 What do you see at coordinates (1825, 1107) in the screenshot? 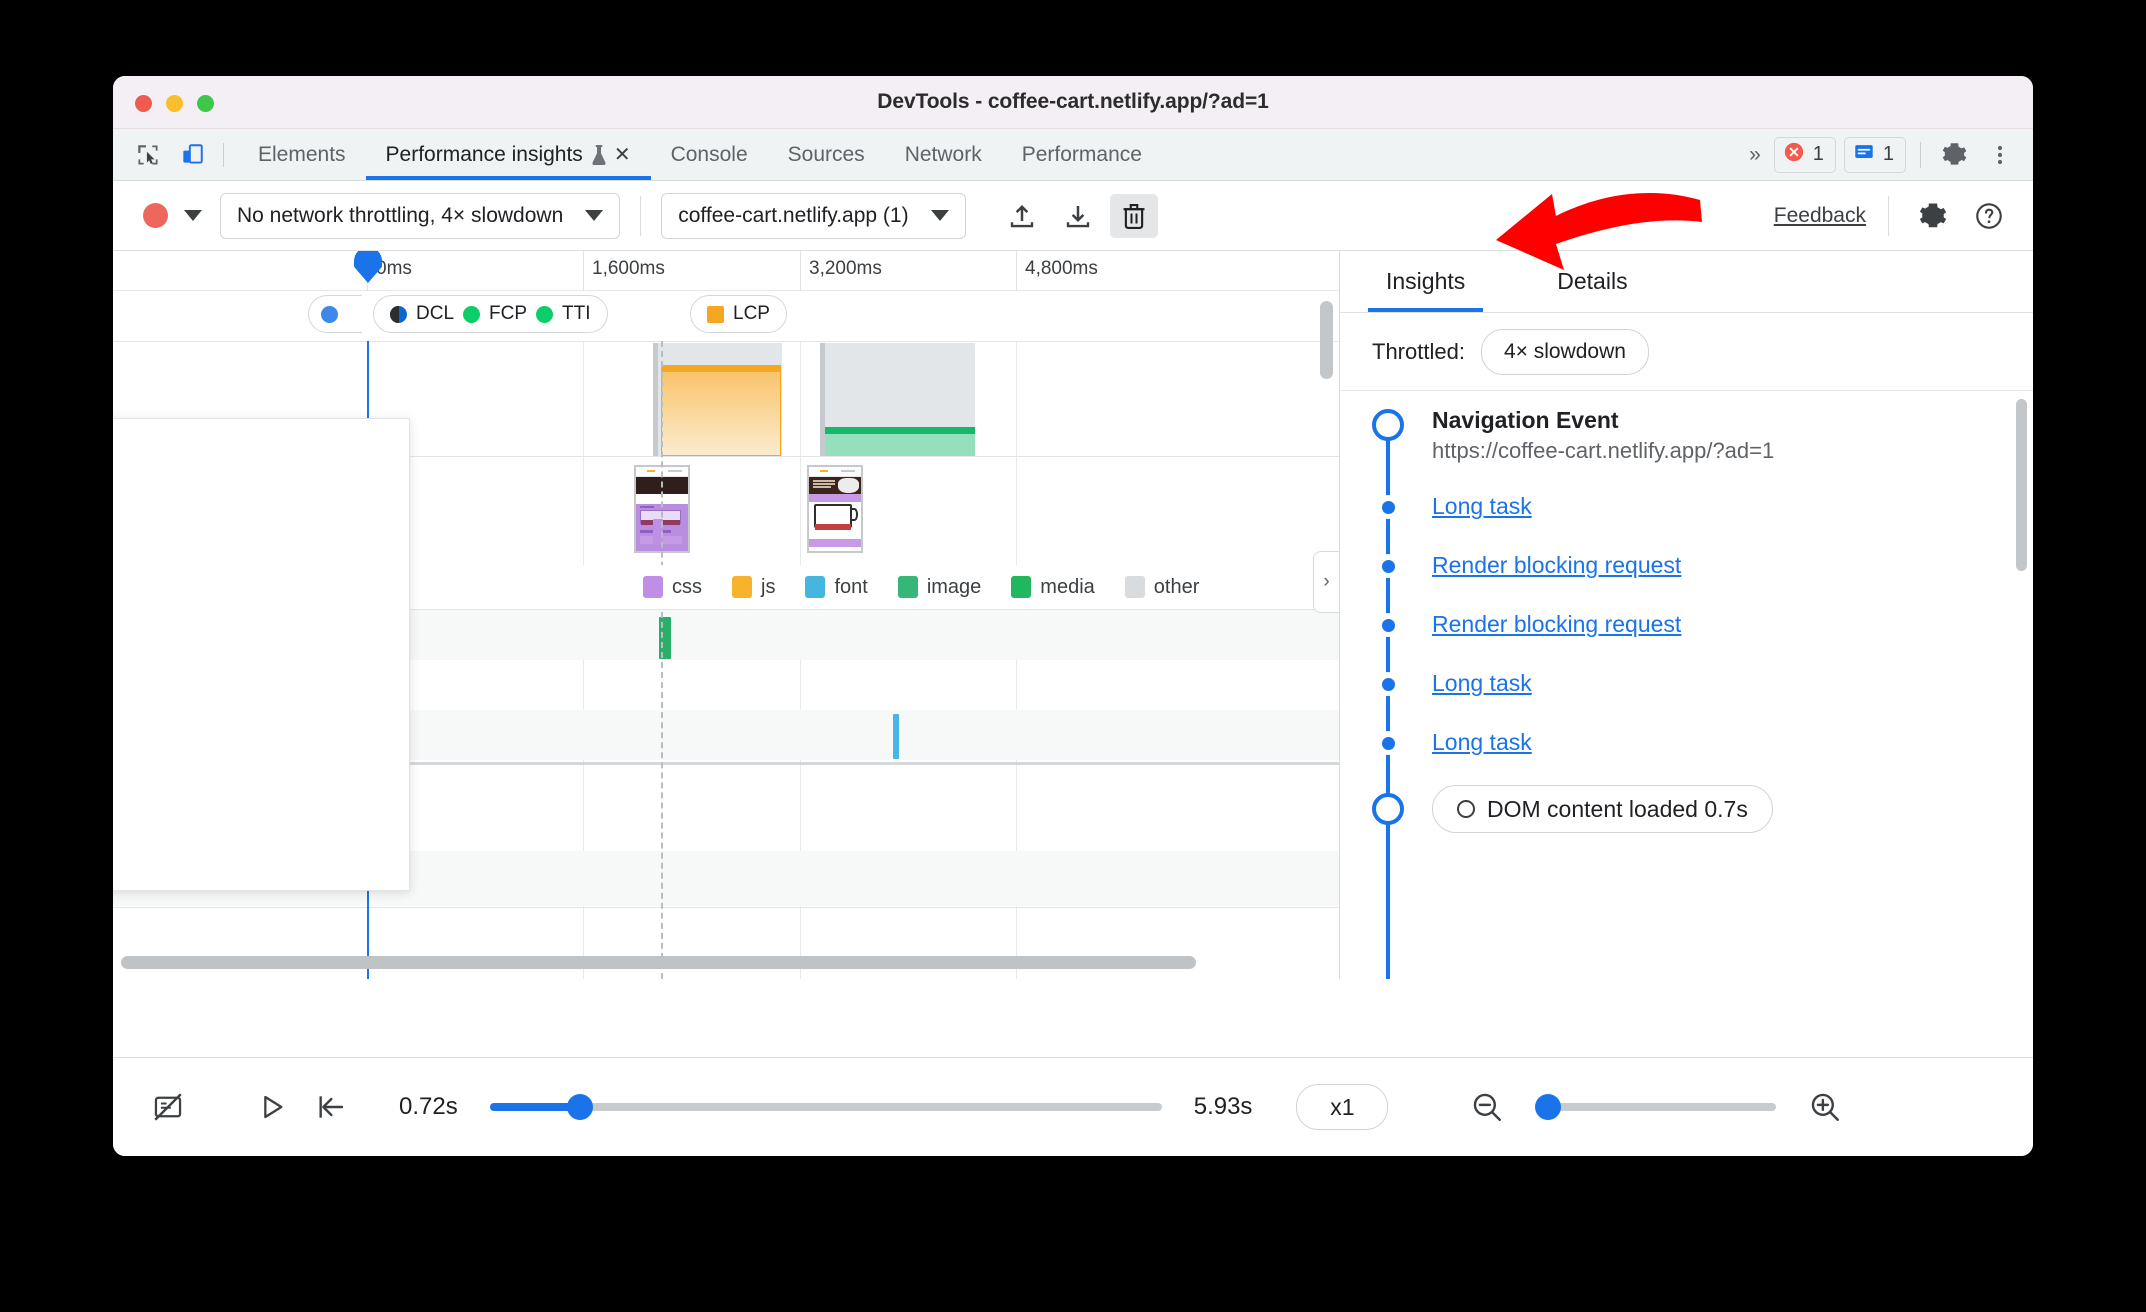
I see `zoom-in-icon` at bounding box center [1825, 1107].